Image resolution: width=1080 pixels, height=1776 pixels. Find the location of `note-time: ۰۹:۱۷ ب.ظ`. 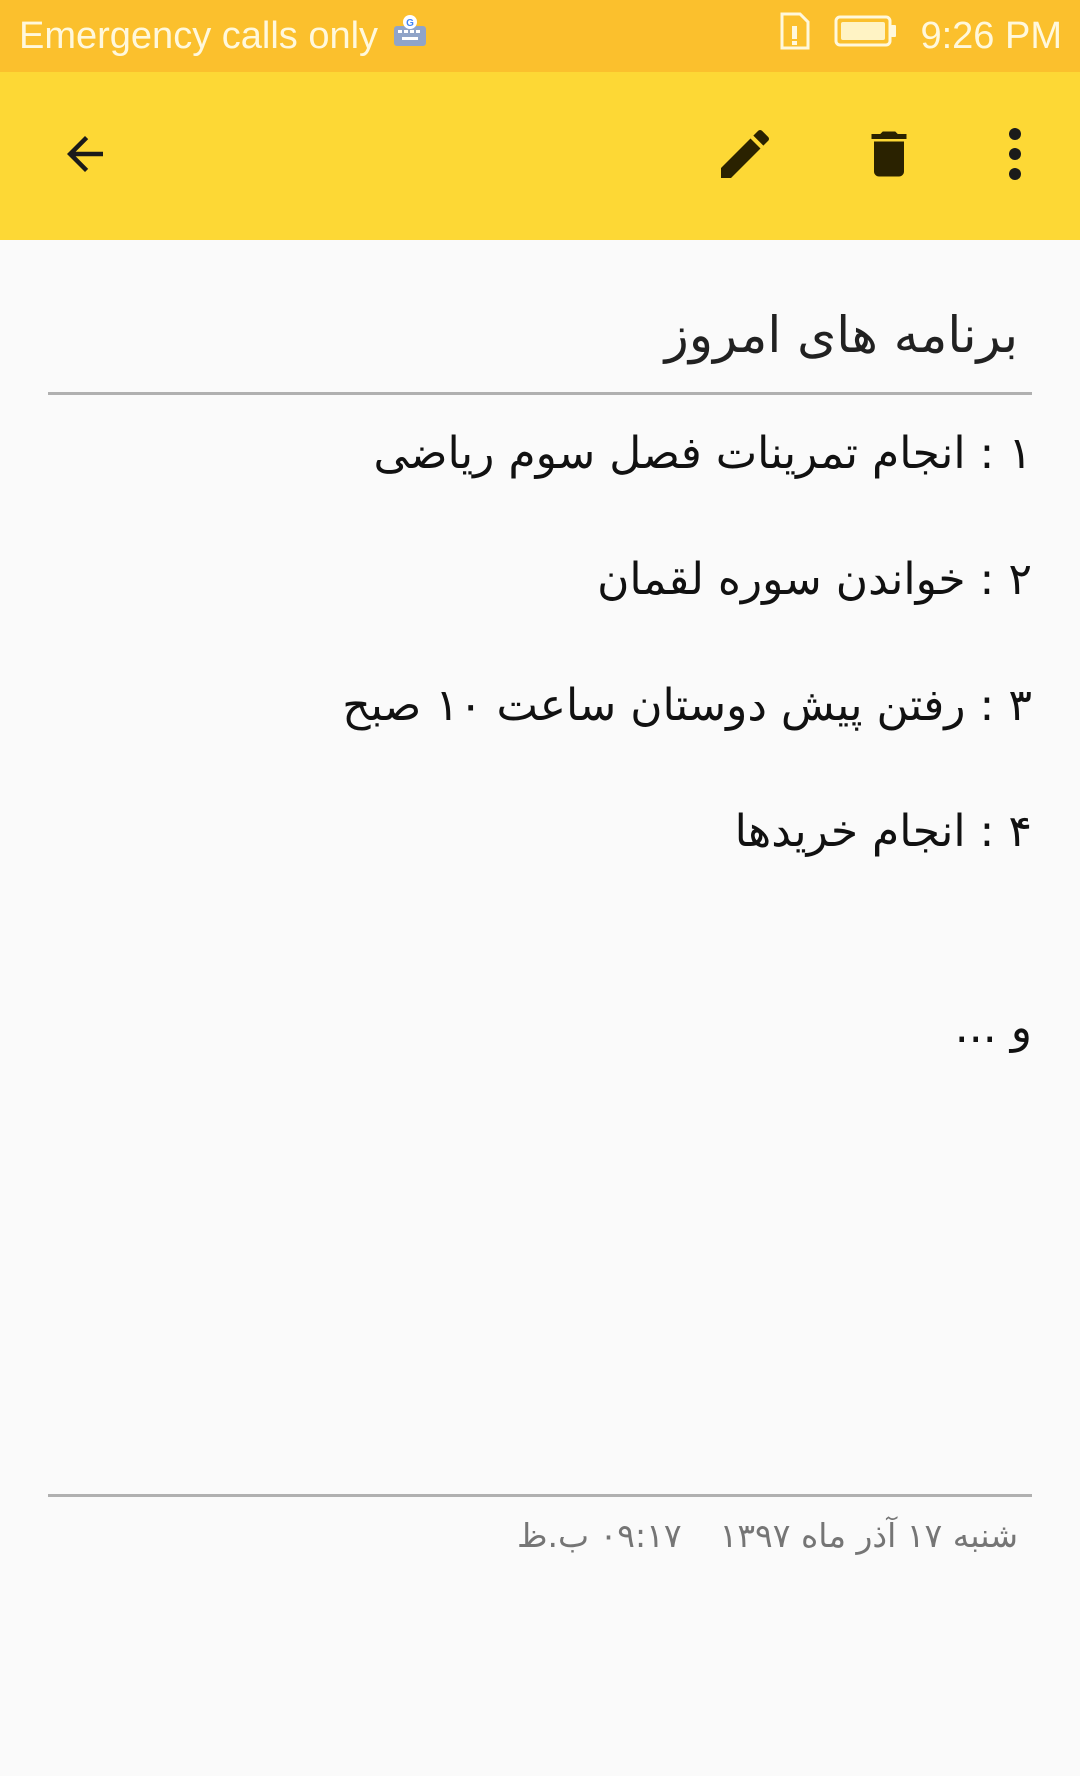

note-time: ۰۹:۱۷ ب.ظ is located at coordinates (599, 1535).